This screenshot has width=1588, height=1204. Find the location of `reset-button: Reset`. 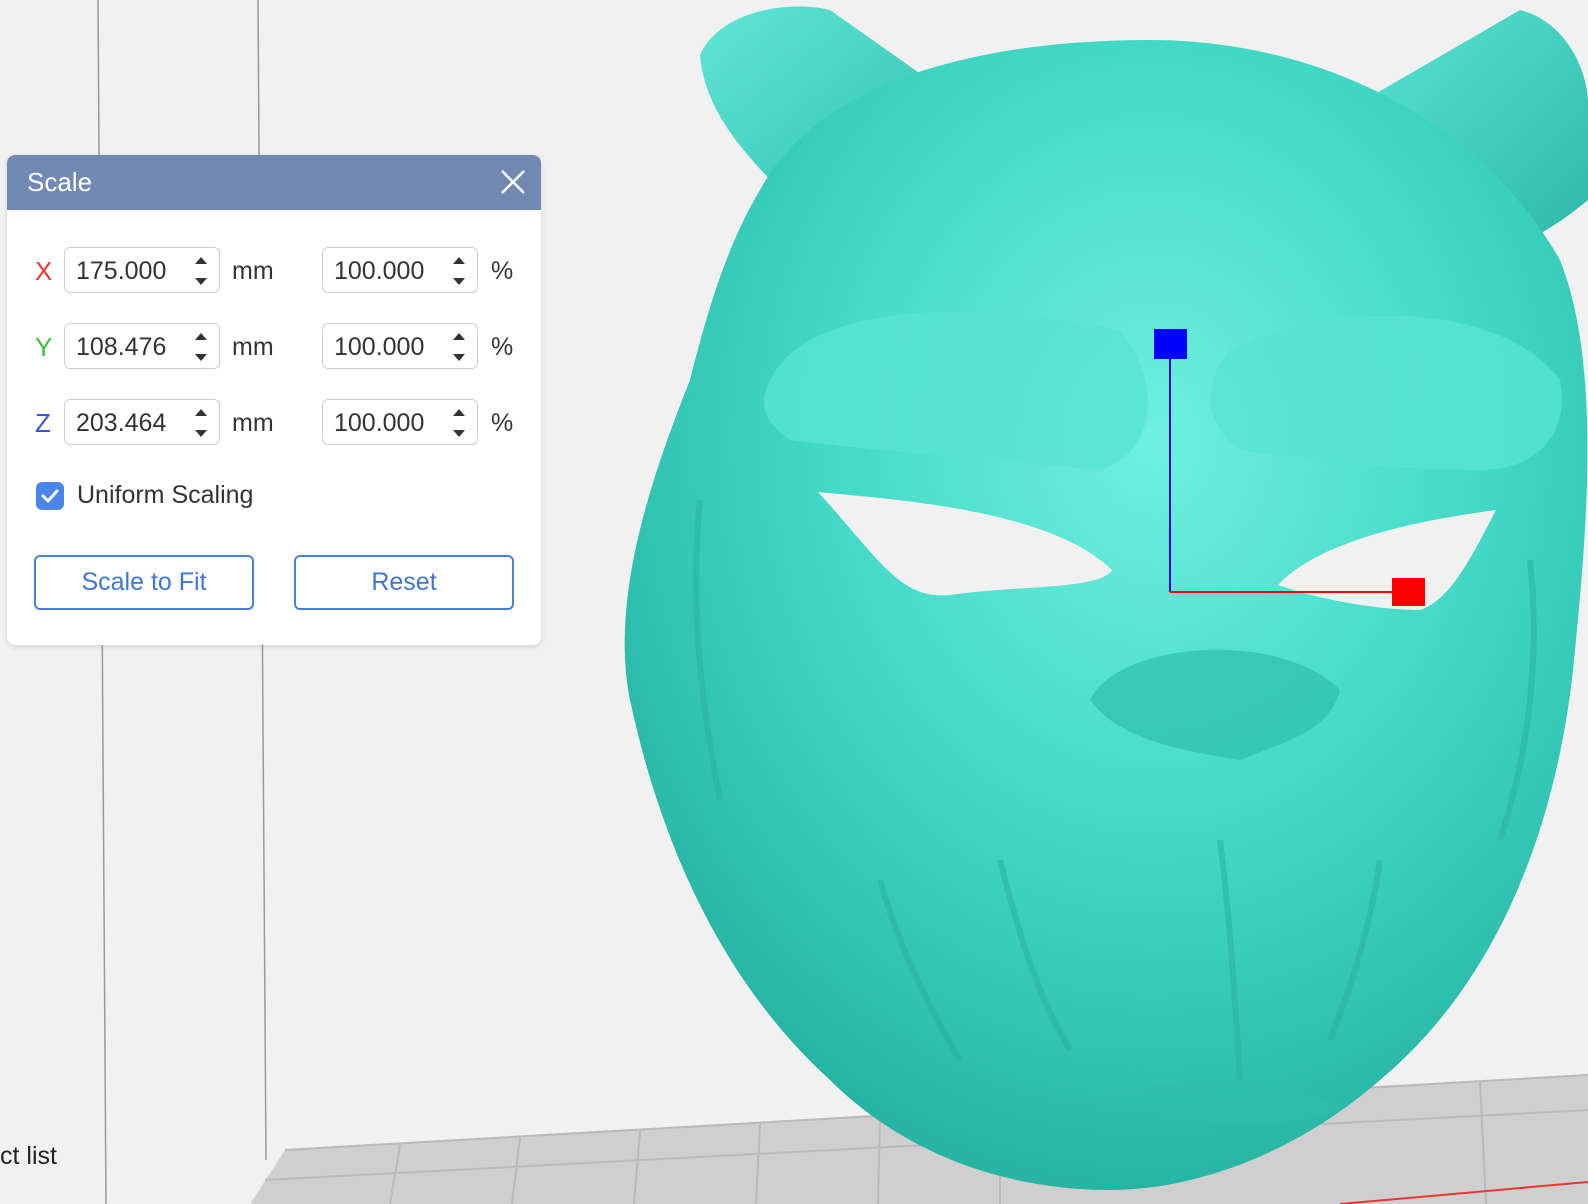

reset-button: Reset is located at coordinates (404, 582).